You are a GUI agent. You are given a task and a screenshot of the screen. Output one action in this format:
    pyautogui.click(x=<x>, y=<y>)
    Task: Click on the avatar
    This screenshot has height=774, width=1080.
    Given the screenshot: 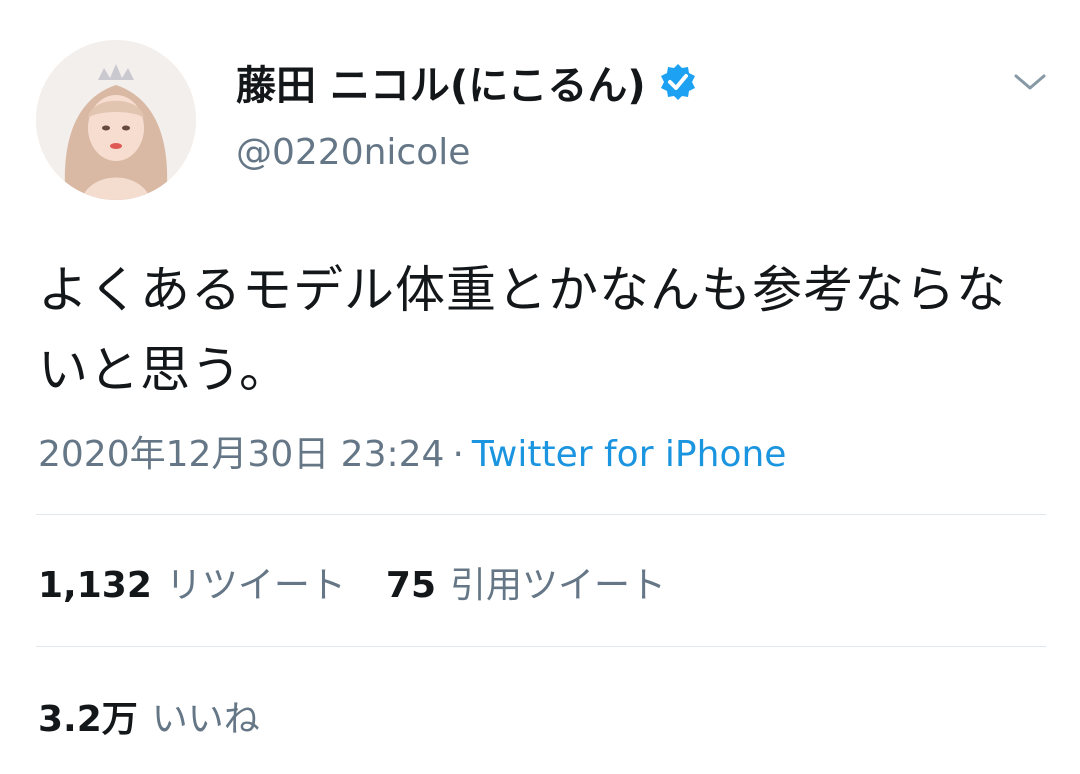 What is the action you would take?
    pyautogui.click(x=116, y=120)
    